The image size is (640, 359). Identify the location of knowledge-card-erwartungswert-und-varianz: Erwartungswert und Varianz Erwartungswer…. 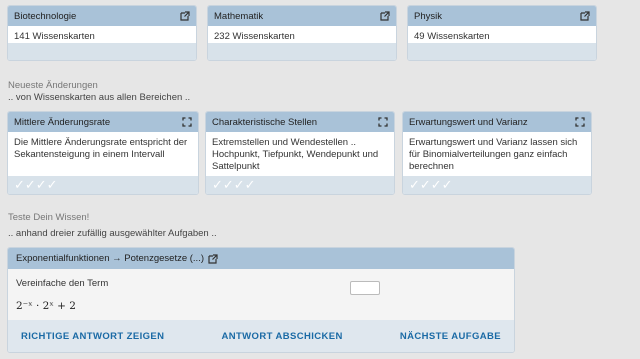
(497, 153).